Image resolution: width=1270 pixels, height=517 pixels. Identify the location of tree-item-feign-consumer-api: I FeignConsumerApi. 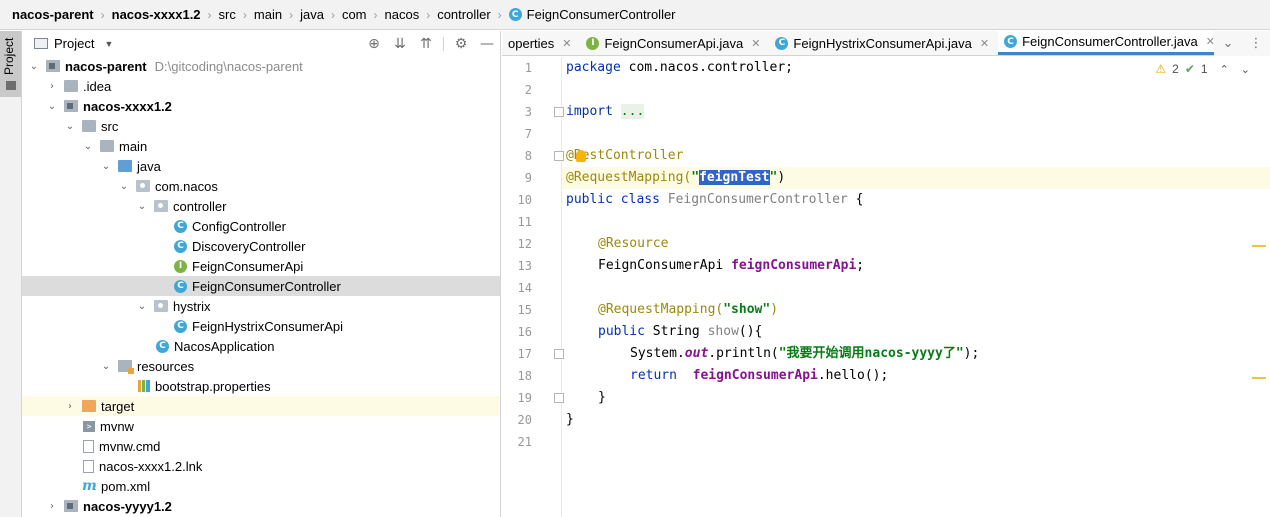
(261, 266).